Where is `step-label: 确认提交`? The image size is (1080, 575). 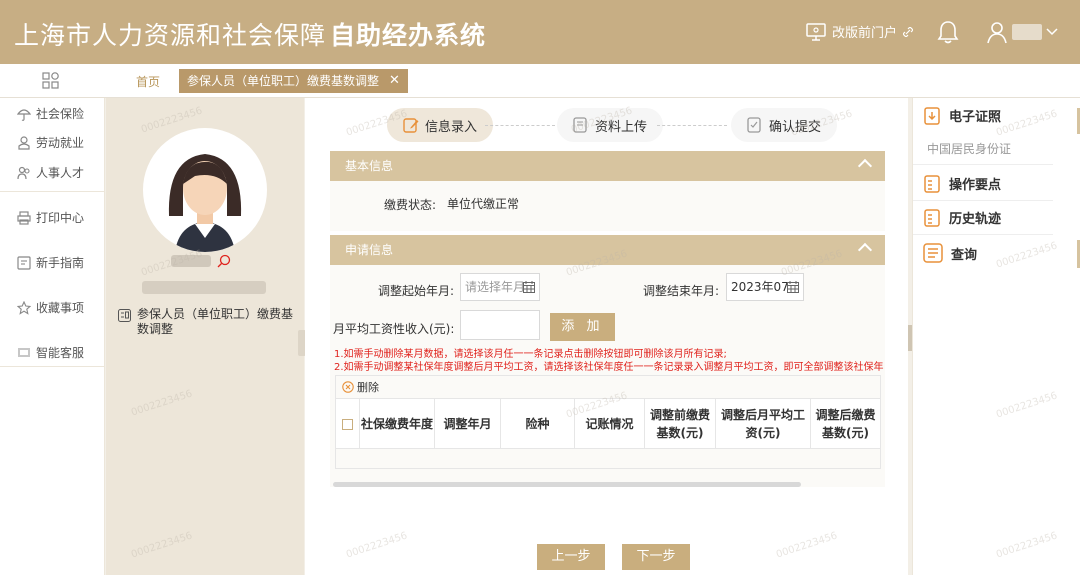
step-label: 确认提交 is located at coordinates (795, 127).